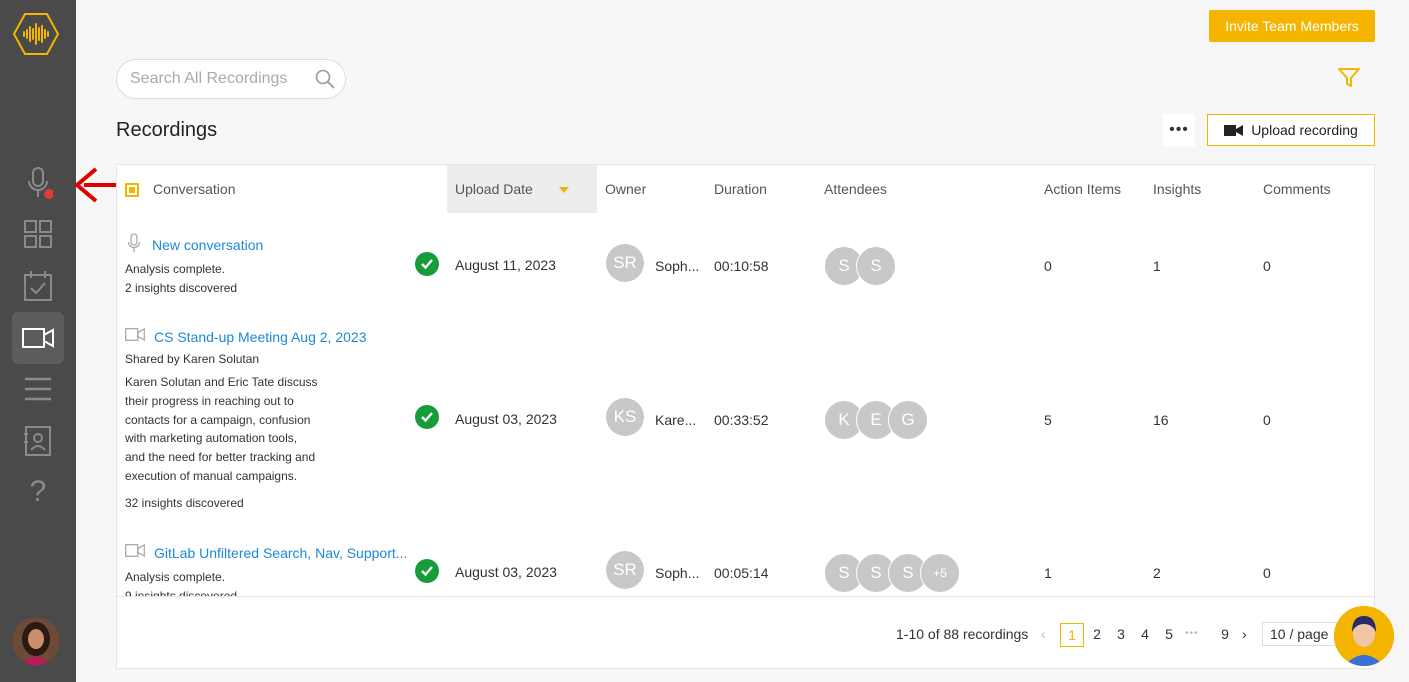 The image size is (1409, 682). I want to click on insights-value: 1, so click(1157, 266).